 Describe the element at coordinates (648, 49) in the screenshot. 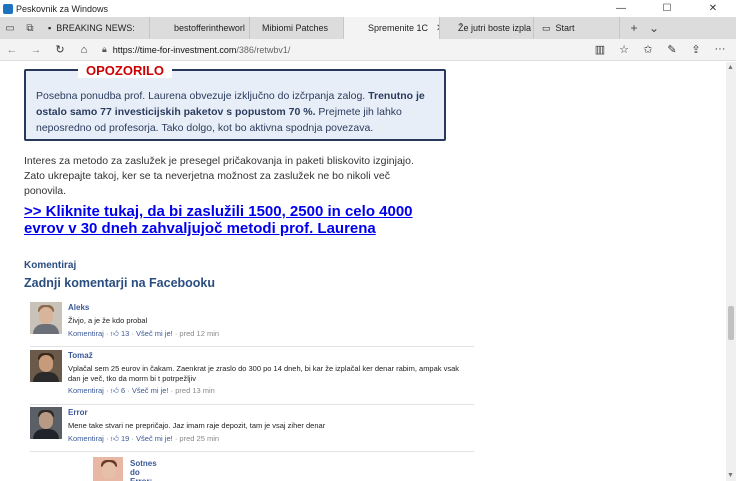

I see `favorites-hub-icon: ✩` at that location.